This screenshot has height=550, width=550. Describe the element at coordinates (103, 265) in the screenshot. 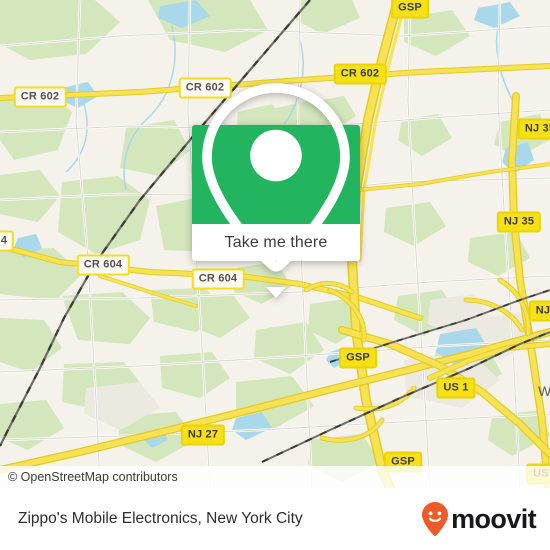

I see `road-shield-cr604-a: CR 604` at that location.